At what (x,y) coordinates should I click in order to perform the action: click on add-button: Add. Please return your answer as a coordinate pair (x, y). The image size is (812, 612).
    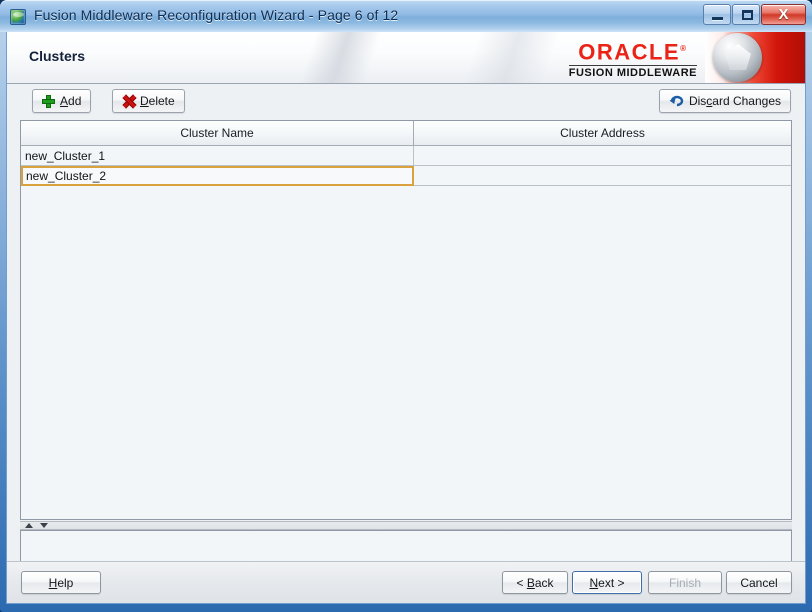
    Looking at the image, I should click on (62, 101).